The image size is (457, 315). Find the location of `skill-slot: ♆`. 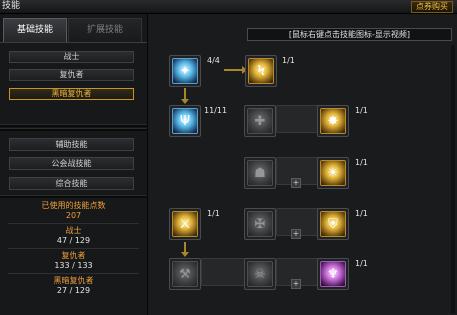

skill-slot: ♆ is located at coordinates (333, 274).